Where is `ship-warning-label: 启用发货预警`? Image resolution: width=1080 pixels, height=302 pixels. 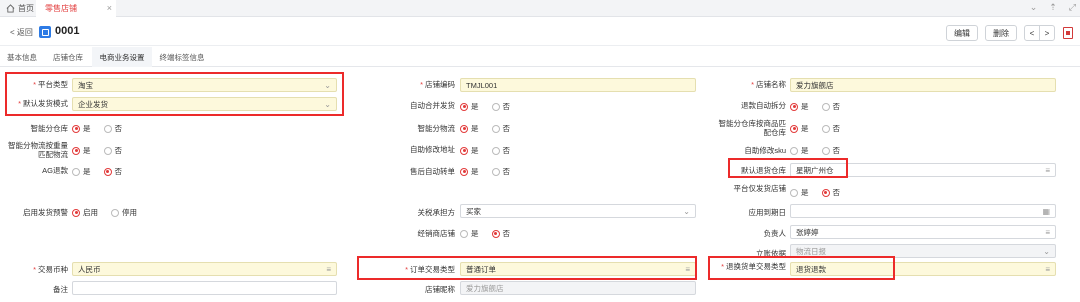
ship-warning-label: 启用发货预警 is located at coordinates (45, 212).